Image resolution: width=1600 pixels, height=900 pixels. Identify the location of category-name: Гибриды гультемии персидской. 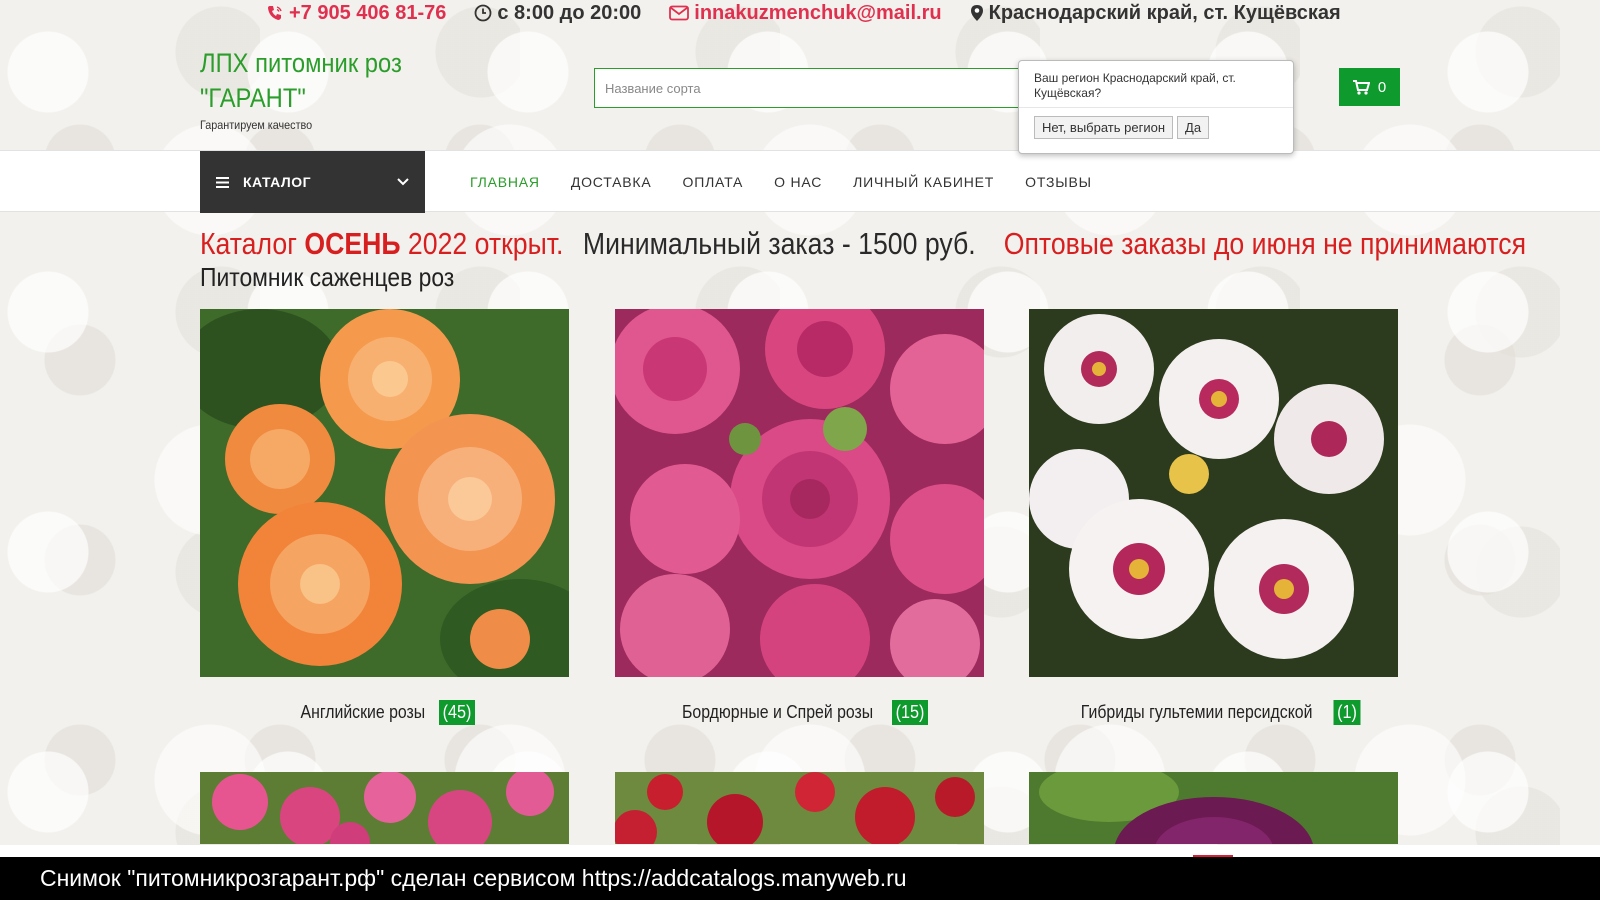
(1197, 712).